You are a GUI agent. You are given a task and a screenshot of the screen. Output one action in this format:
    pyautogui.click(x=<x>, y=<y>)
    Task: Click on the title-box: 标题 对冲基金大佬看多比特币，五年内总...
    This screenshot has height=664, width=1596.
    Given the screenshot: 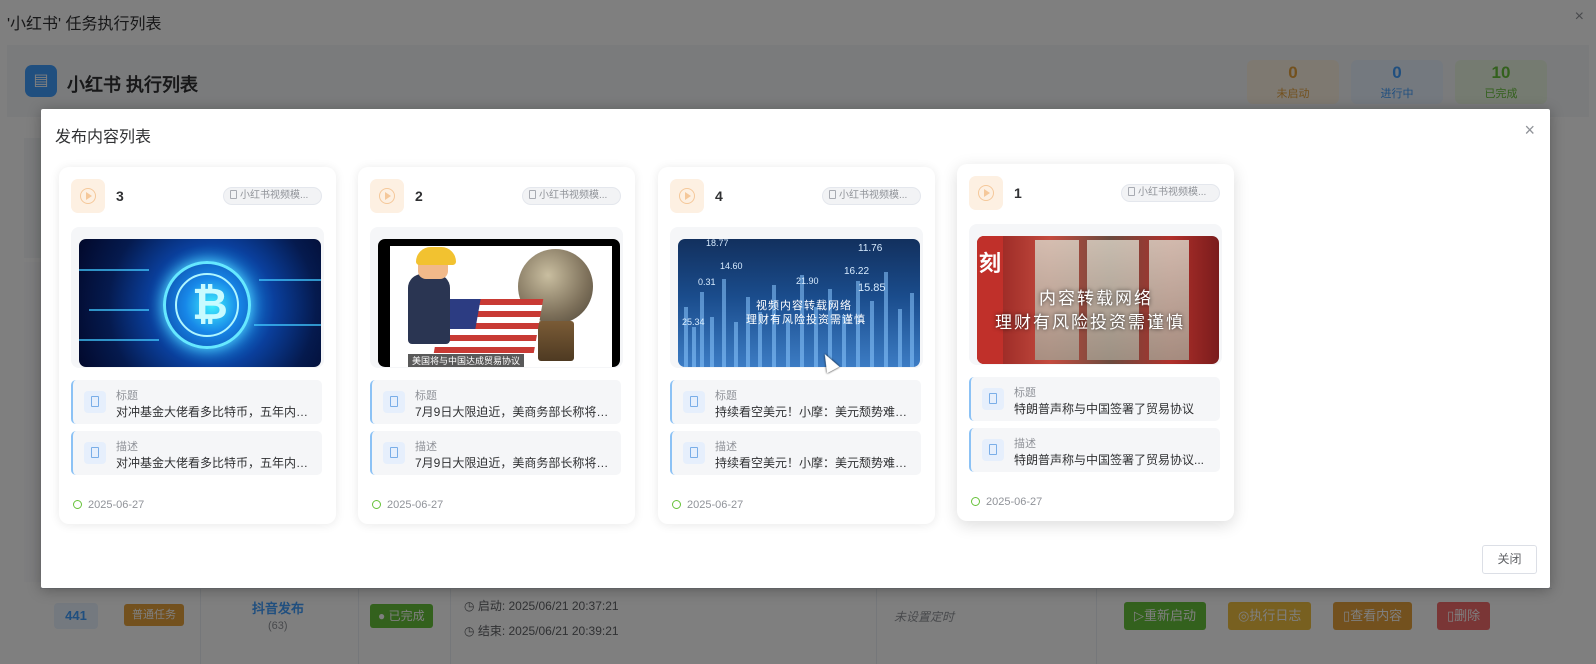 What is the action you would take?
    pyautogui.click(x=196, y=402)
    